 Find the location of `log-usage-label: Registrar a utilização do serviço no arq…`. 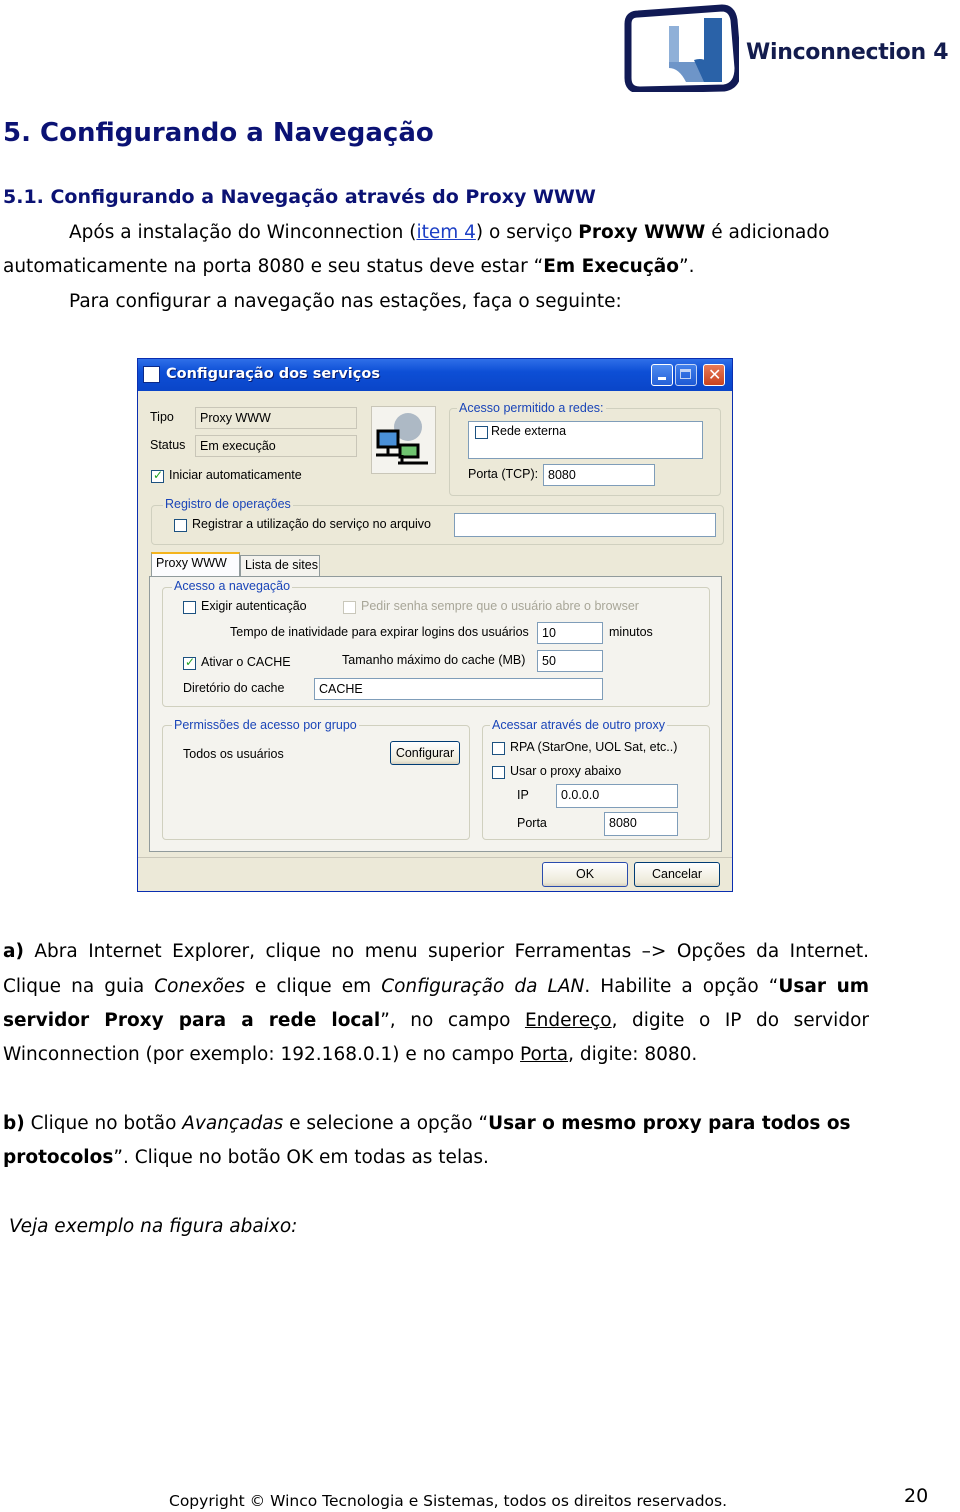

log-usage-label: Registrar a utilização do serviço no arq… is located at coordinates (312, 524).